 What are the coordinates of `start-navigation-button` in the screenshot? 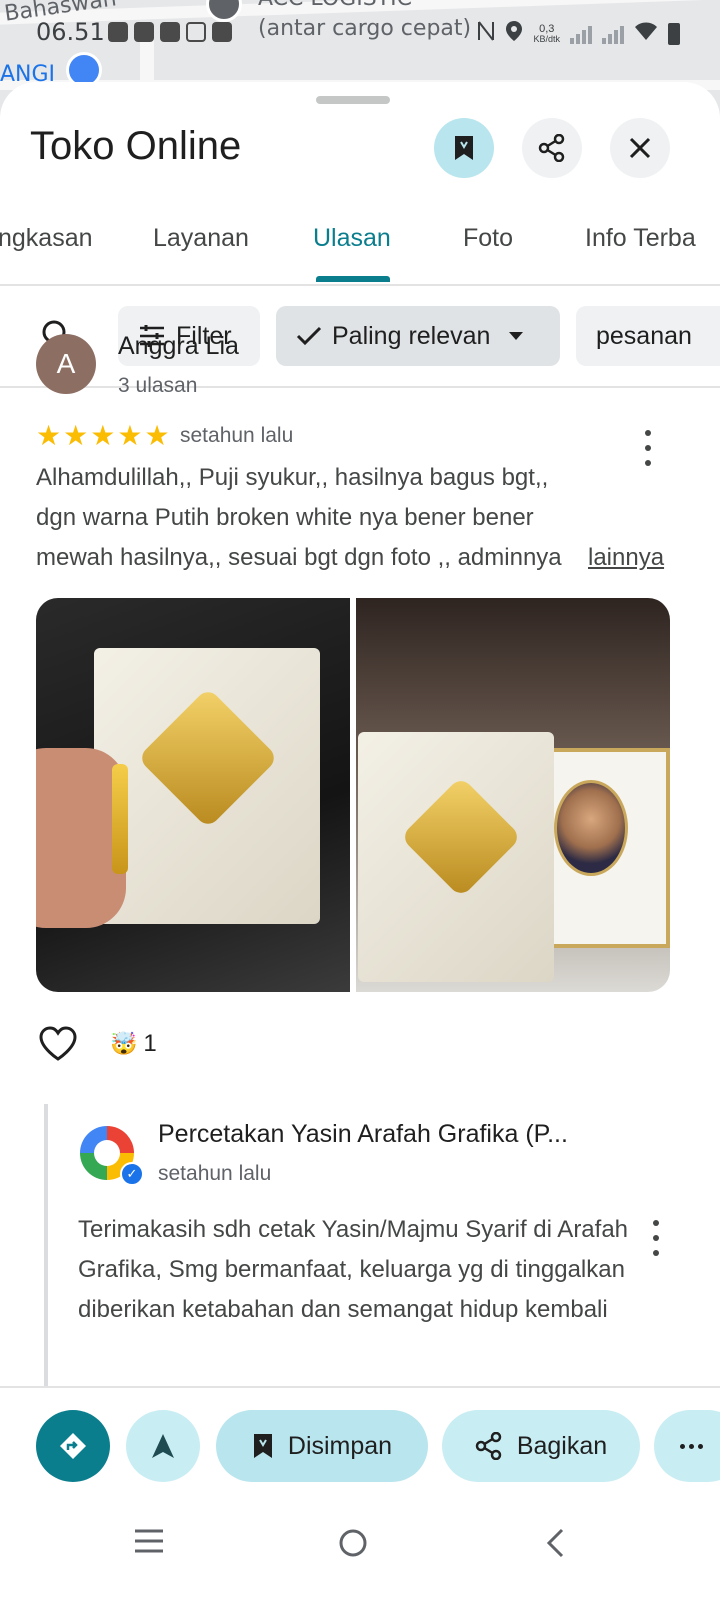 It's located at (163, 1446).